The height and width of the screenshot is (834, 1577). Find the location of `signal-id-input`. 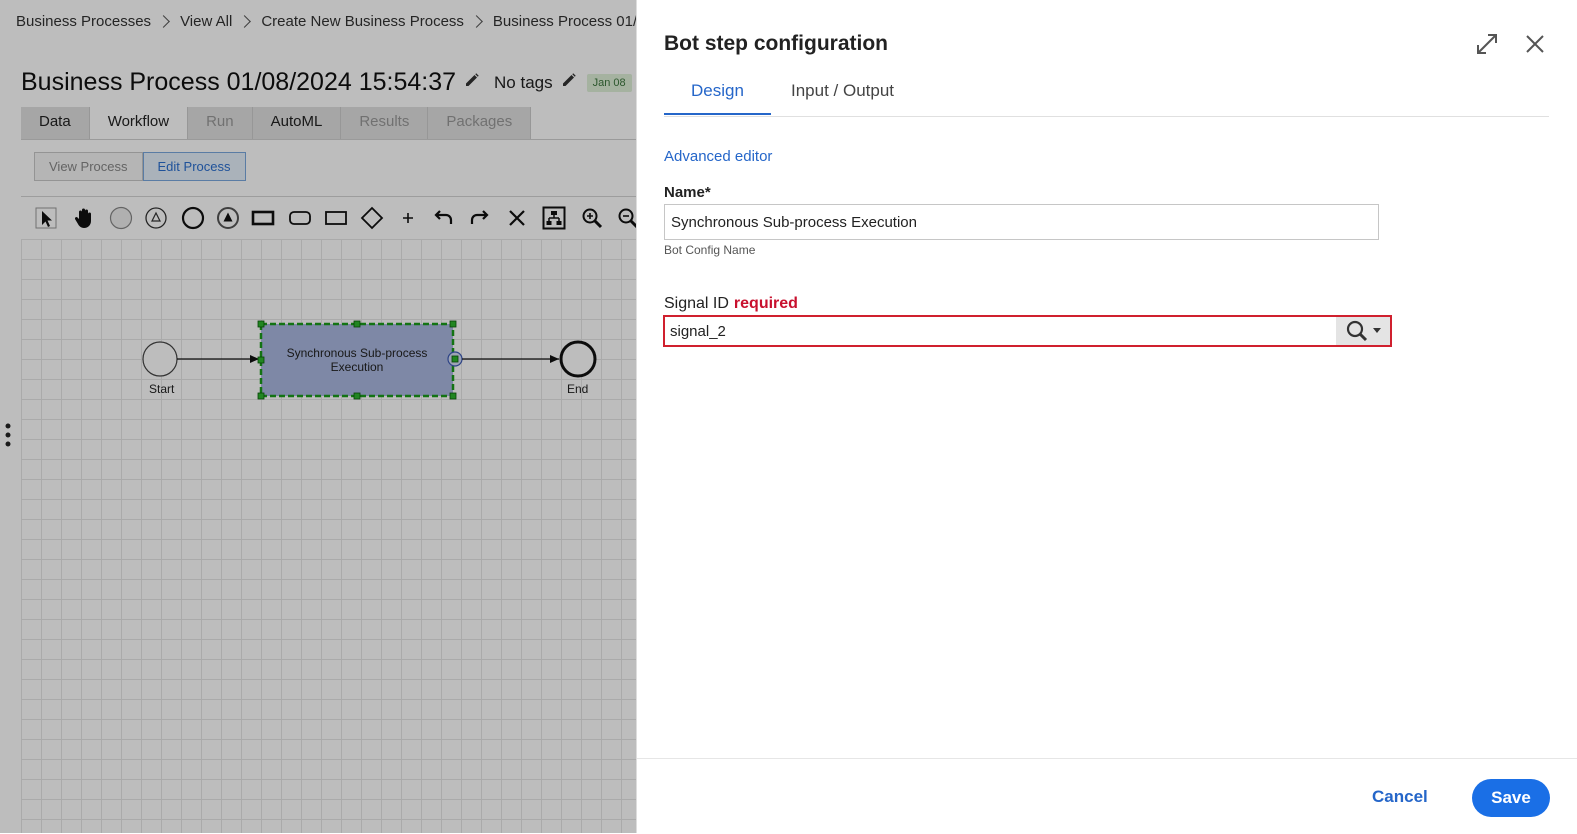

signal-id-input is located at coordinates (1005, 331).